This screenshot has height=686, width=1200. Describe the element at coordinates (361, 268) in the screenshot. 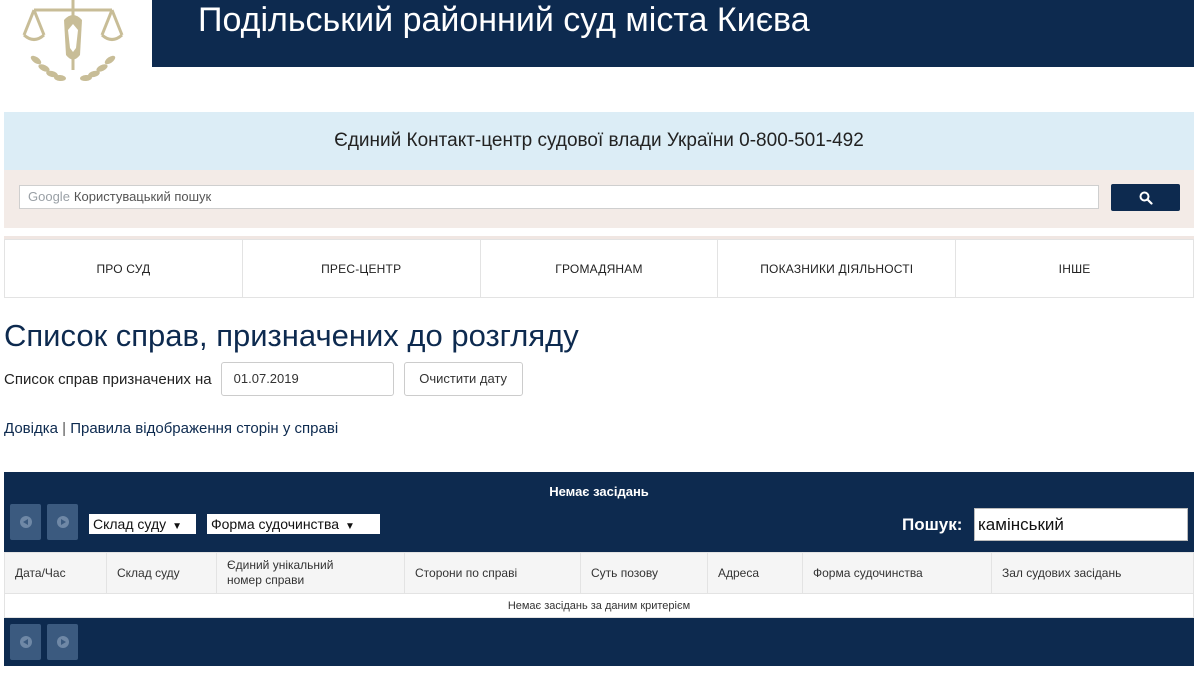

I see `nav-item-press: ПРЕС-ЦЕНТР` at that location.